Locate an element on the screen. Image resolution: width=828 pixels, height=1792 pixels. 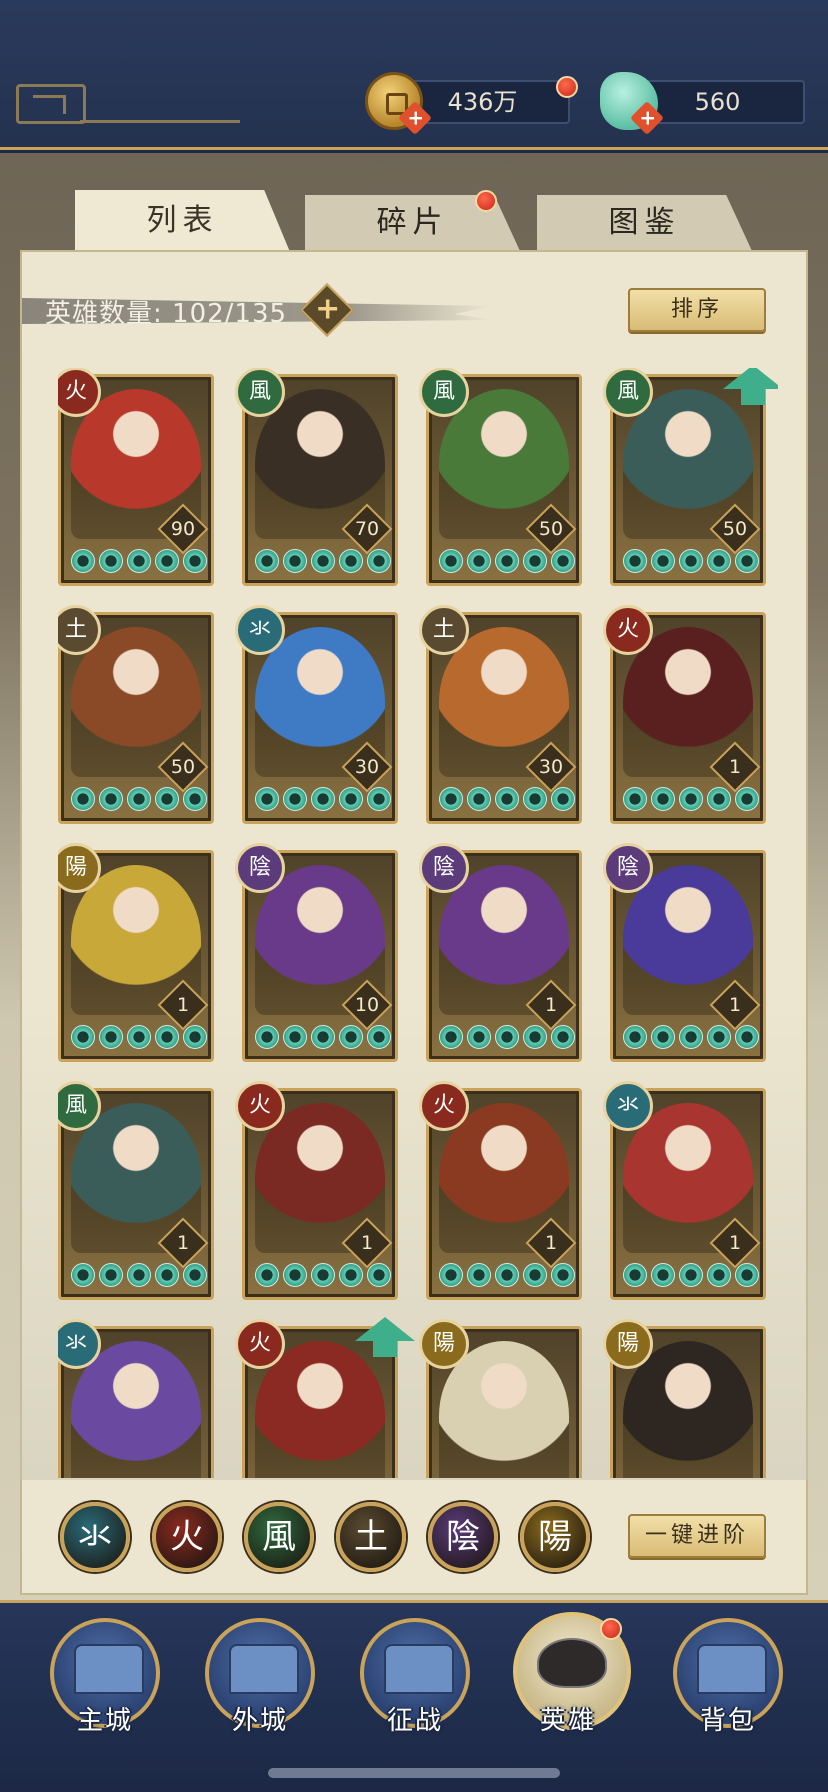
hero-card: 氺 30 is located at coordinates (316, 714).